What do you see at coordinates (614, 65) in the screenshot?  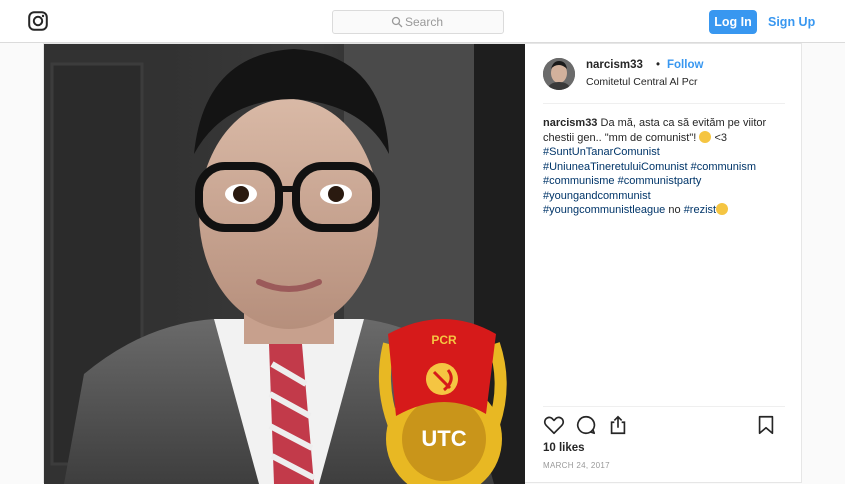 I see `username-link: narcism33` at bounding box center [614, 65].